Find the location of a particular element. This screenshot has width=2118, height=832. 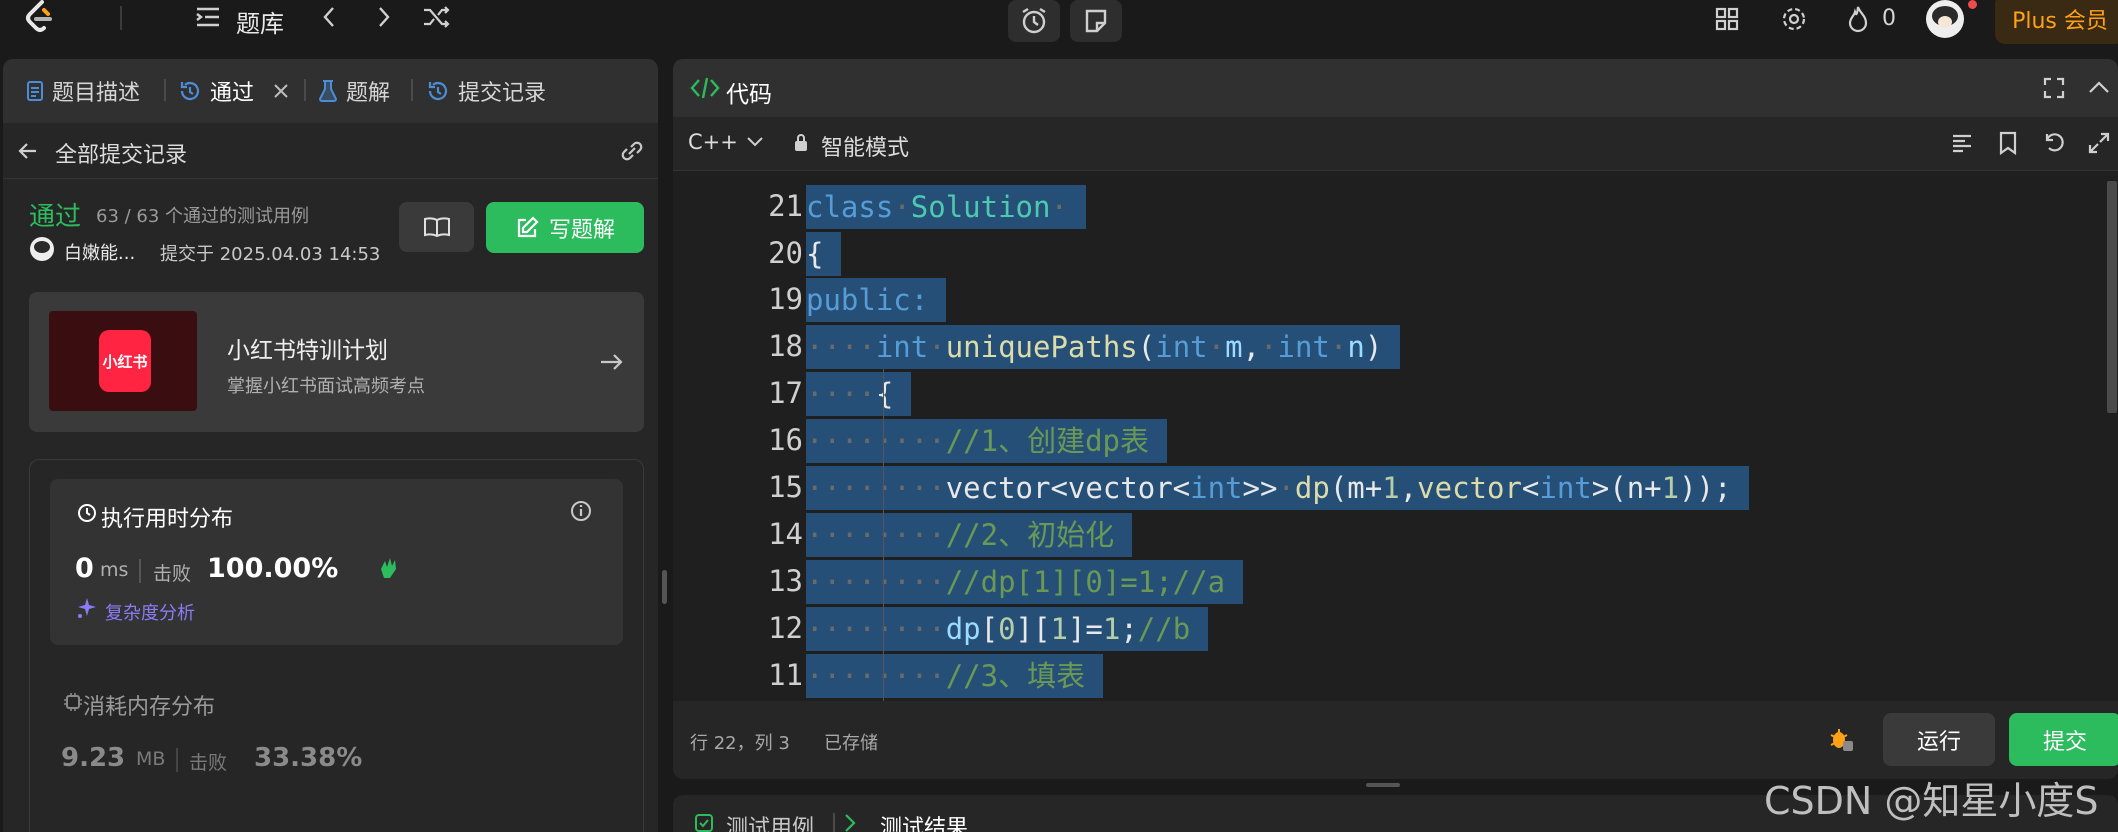

avatar is located at coordinates (1945, 19).